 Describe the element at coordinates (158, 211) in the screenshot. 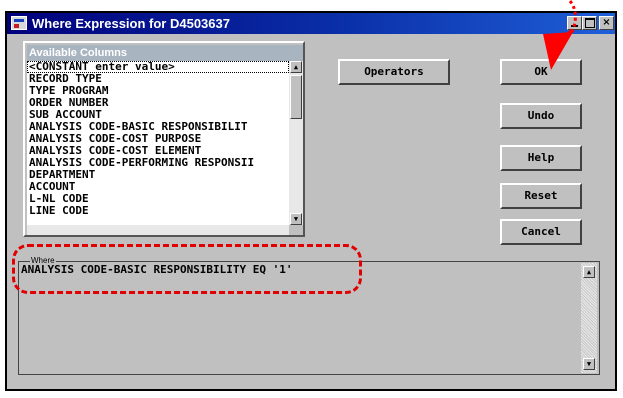

I see `list-item: LINE CODE` at that location.